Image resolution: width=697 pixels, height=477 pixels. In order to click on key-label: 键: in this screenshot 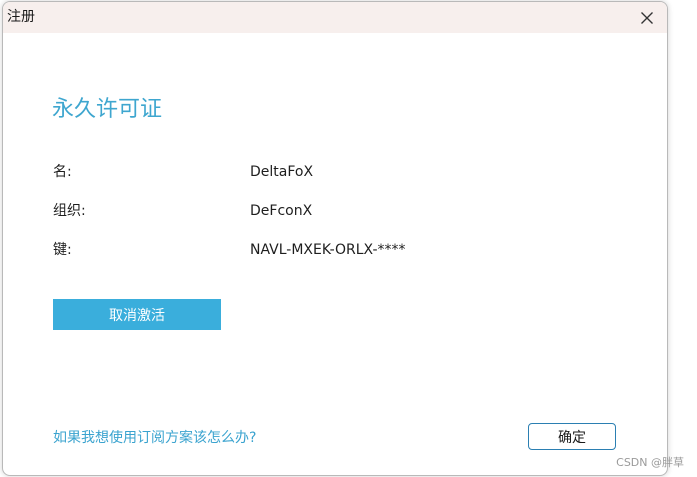, I will do `click(62, 250)`.